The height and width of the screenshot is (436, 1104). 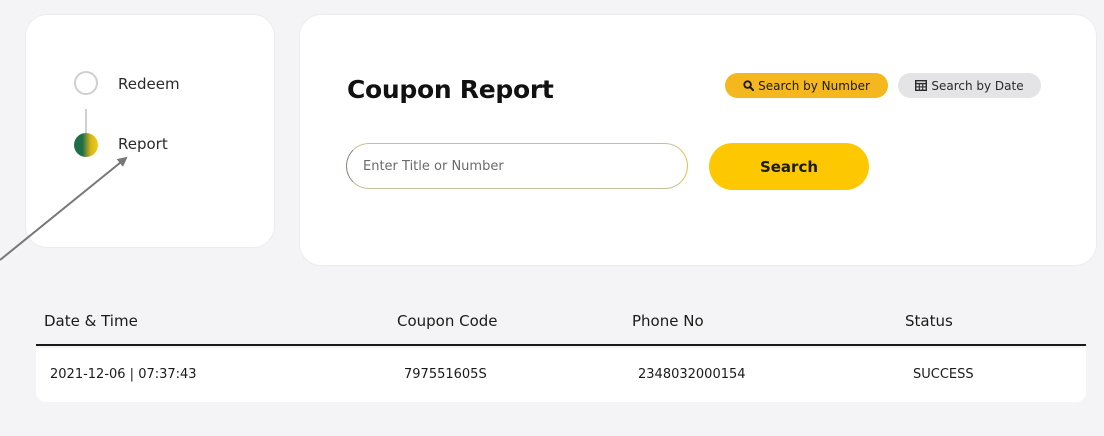 What do you see at coordinates (943, 374) in the screenshot?
I see `cell-status: SUCCESS` at bounding box center [943, 374].